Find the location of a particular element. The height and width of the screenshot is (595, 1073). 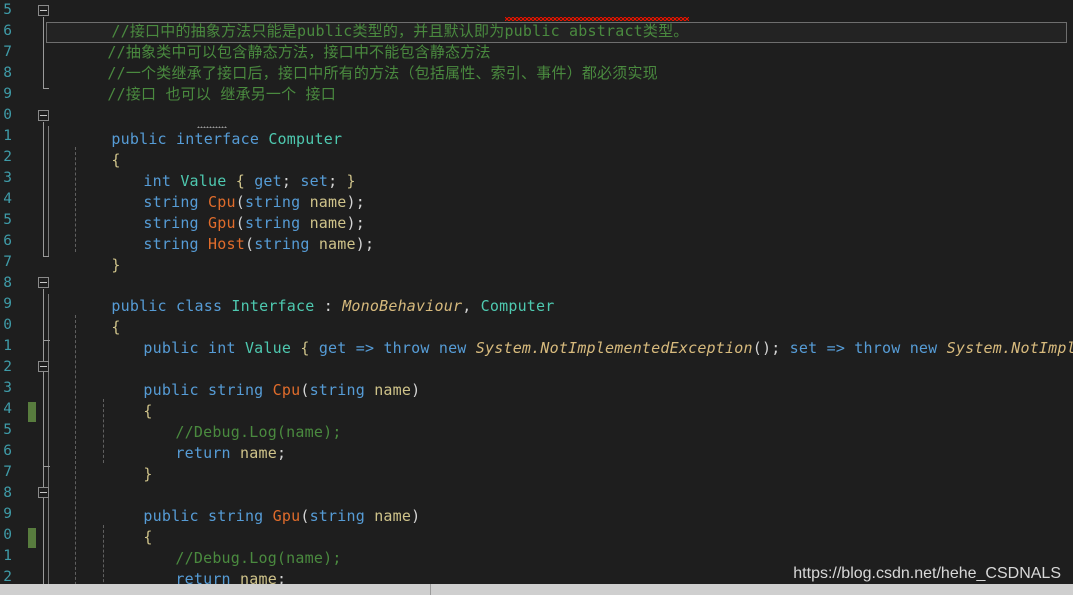

fold-toggle-interface-computer is located at coordinates (43, 115).